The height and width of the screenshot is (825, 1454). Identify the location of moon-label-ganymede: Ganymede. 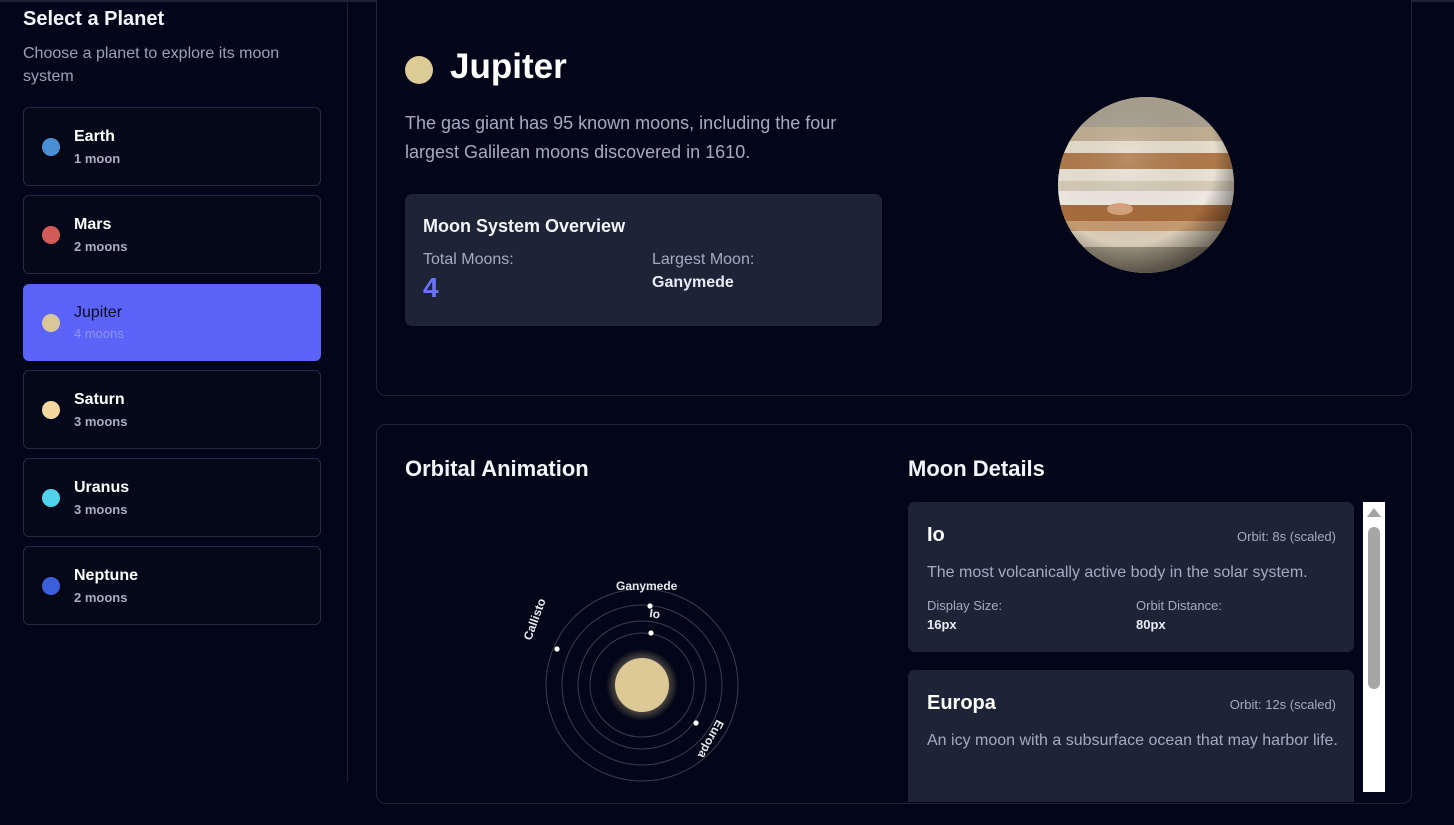
(647, 586).